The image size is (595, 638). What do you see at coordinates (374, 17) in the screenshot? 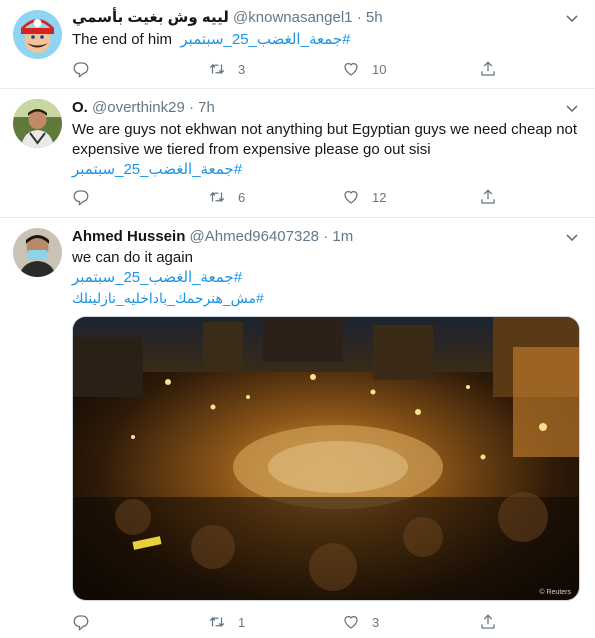
I see `timestamp: 5h` at bounding box center [374, 17].